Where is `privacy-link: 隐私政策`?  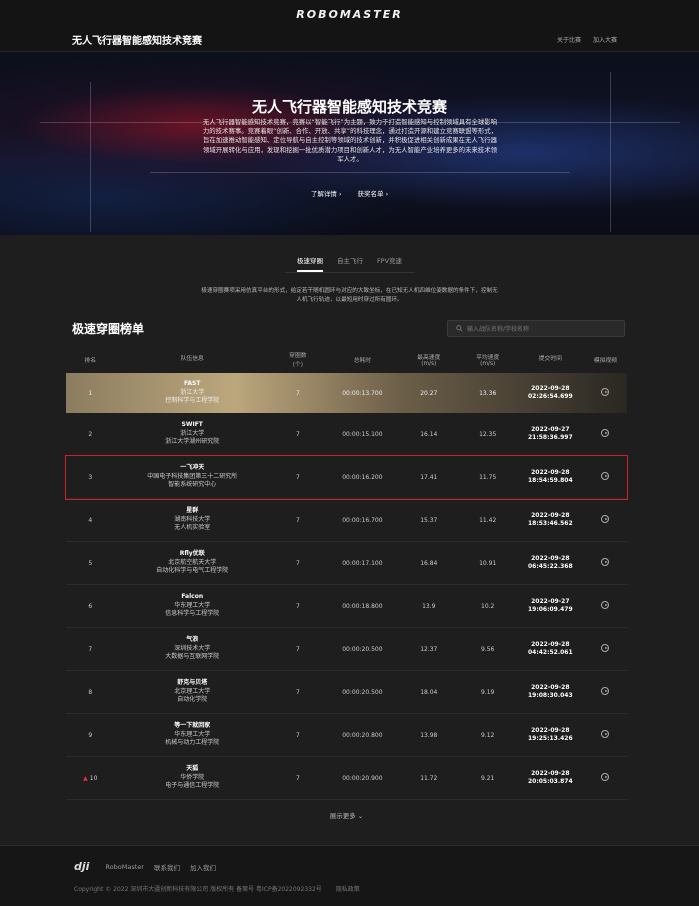 privacy-link: 隐私政策 is located at coordinates (348, 888).